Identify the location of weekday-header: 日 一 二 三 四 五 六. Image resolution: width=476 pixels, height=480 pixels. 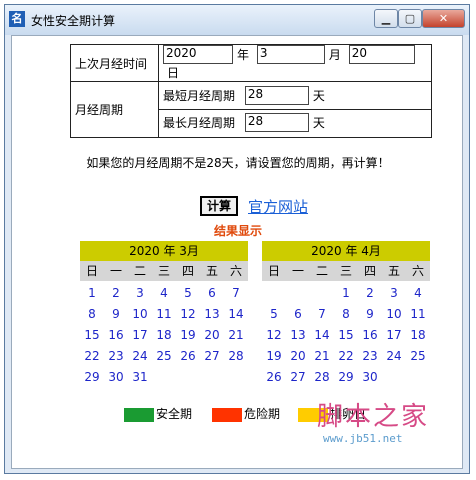
(346, 271).